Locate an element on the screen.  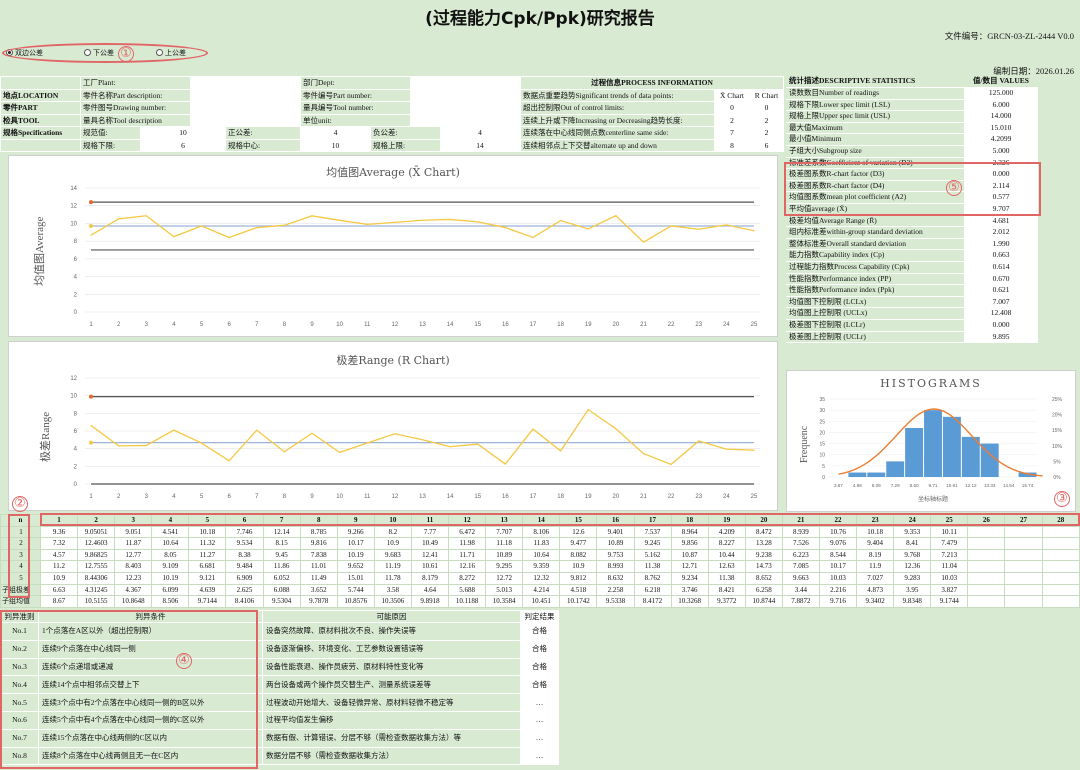
table-cell: 10.44 is located at coordinates (726, 555).